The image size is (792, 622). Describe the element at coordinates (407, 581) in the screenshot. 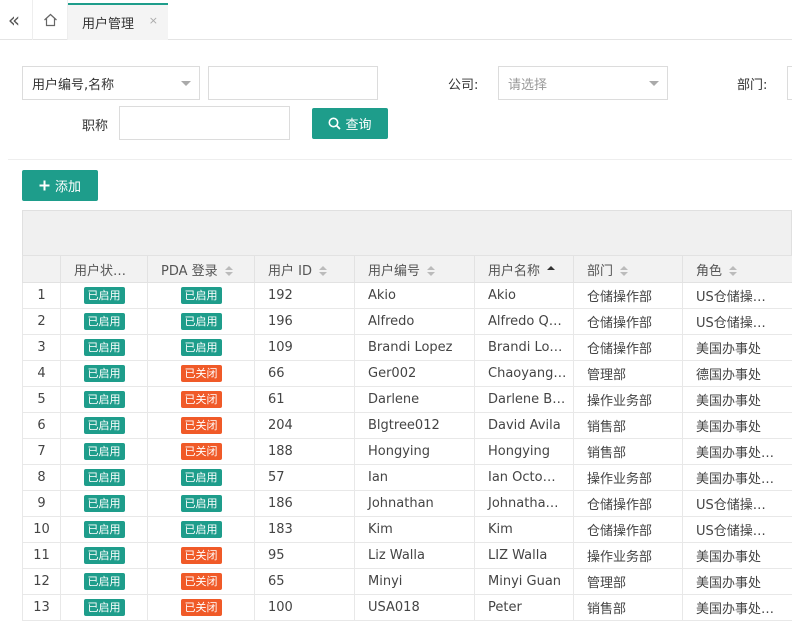

I see `table-row: 12 已启用 已关闭 65 Minyi Minyi Guan 管理部 美国办事处` at that location.